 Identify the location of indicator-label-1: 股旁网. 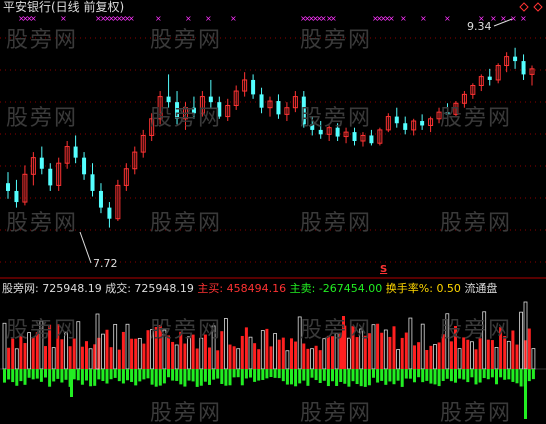
(18, 288).